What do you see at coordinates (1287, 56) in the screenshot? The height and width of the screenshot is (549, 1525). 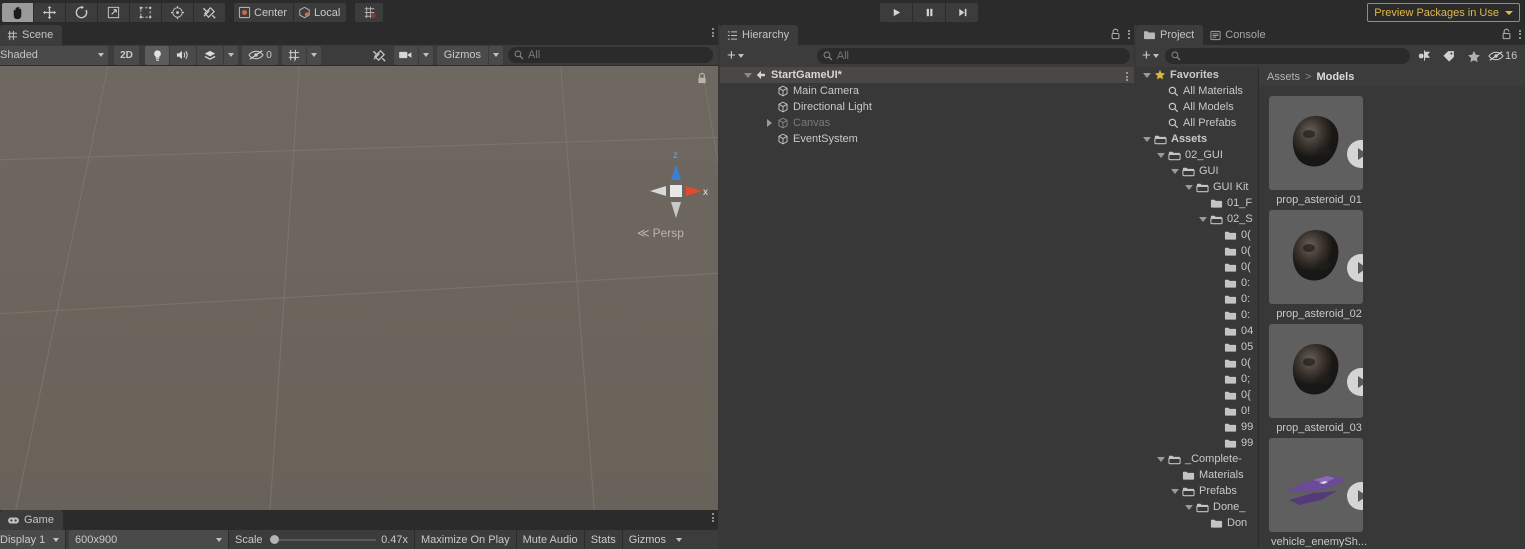 I see `project-search-input` at bounding box center [1287, 56].